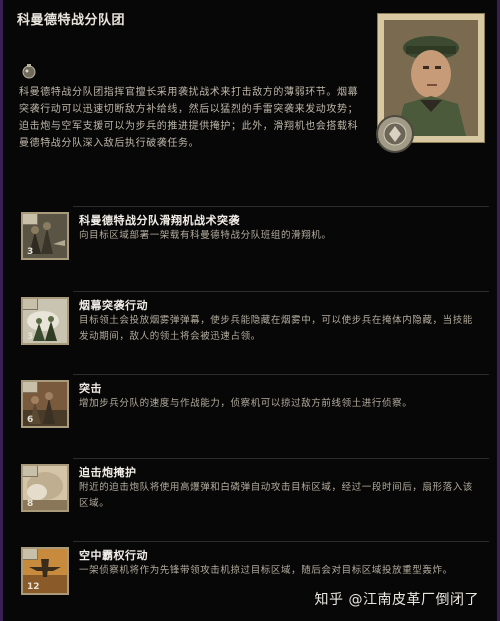  What do you see at coordinates (30, 504) in the screenshot?
I see `ability-cost: 8` at bounding box center [30, 504].